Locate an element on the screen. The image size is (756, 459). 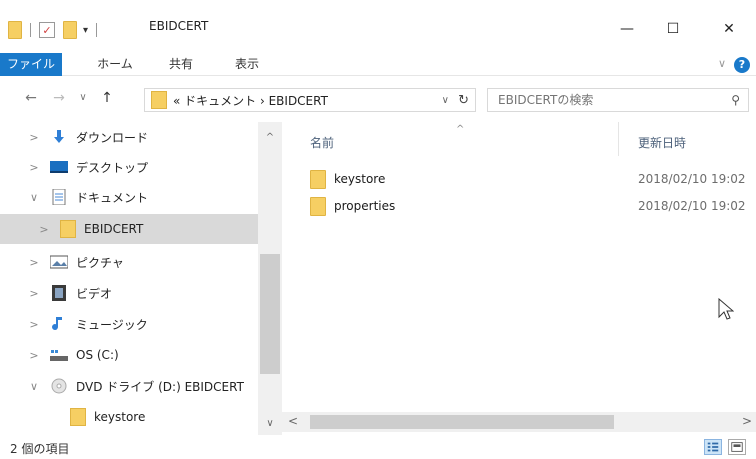
refresh-icon: ↻ is located at coordinates (463, 100).